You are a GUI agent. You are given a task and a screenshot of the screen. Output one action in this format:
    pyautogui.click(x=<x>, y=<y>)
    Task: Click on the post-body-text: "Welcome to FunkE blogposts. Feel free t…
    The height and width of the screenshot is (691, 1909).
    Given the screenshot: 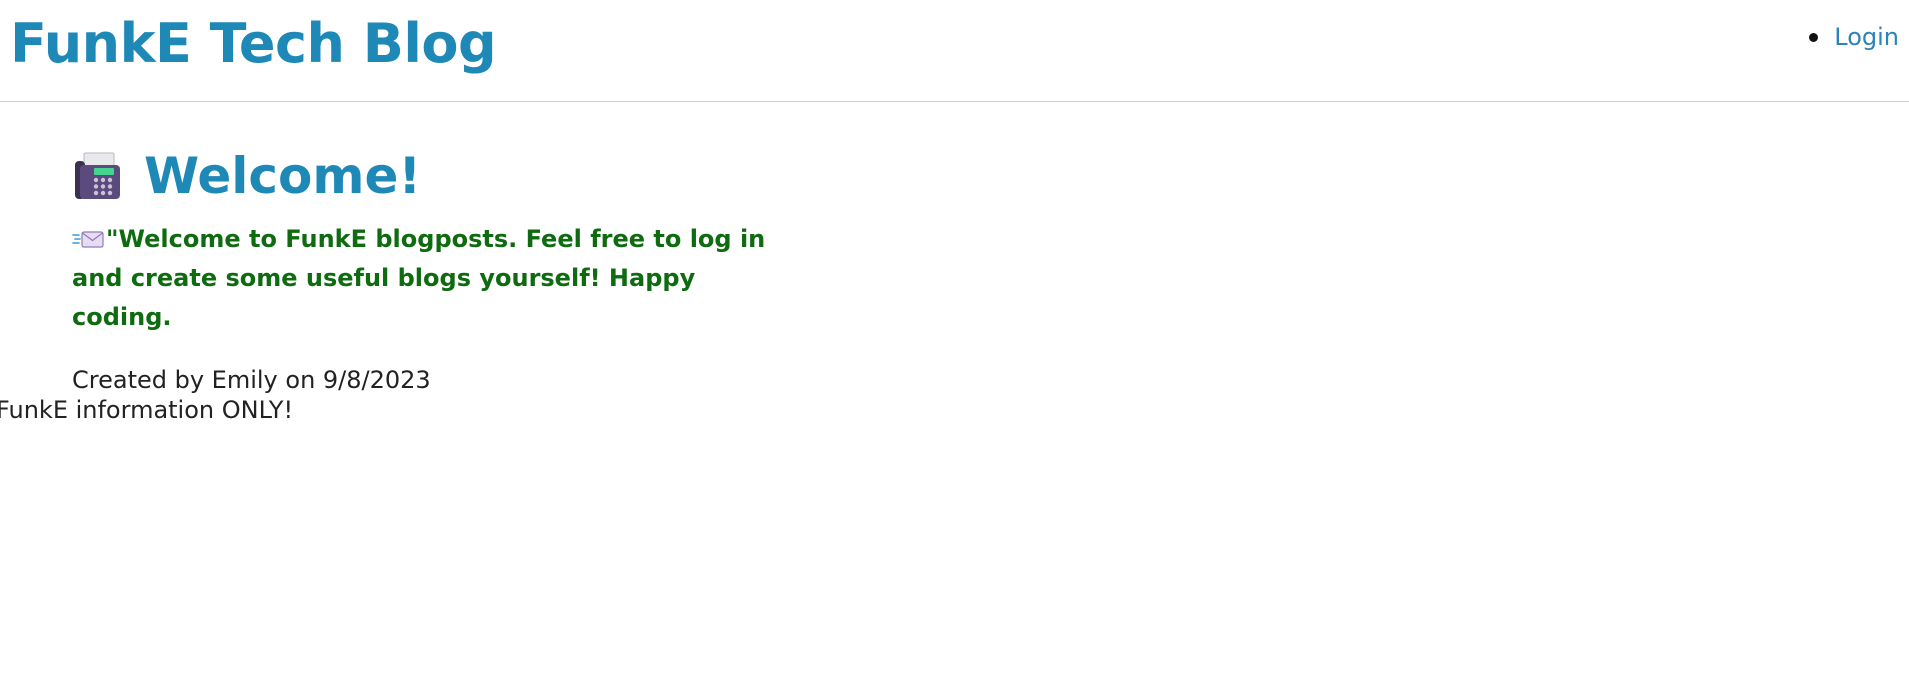 What is the action you would take?
    pyautogui.click(x=419, y=278)
    